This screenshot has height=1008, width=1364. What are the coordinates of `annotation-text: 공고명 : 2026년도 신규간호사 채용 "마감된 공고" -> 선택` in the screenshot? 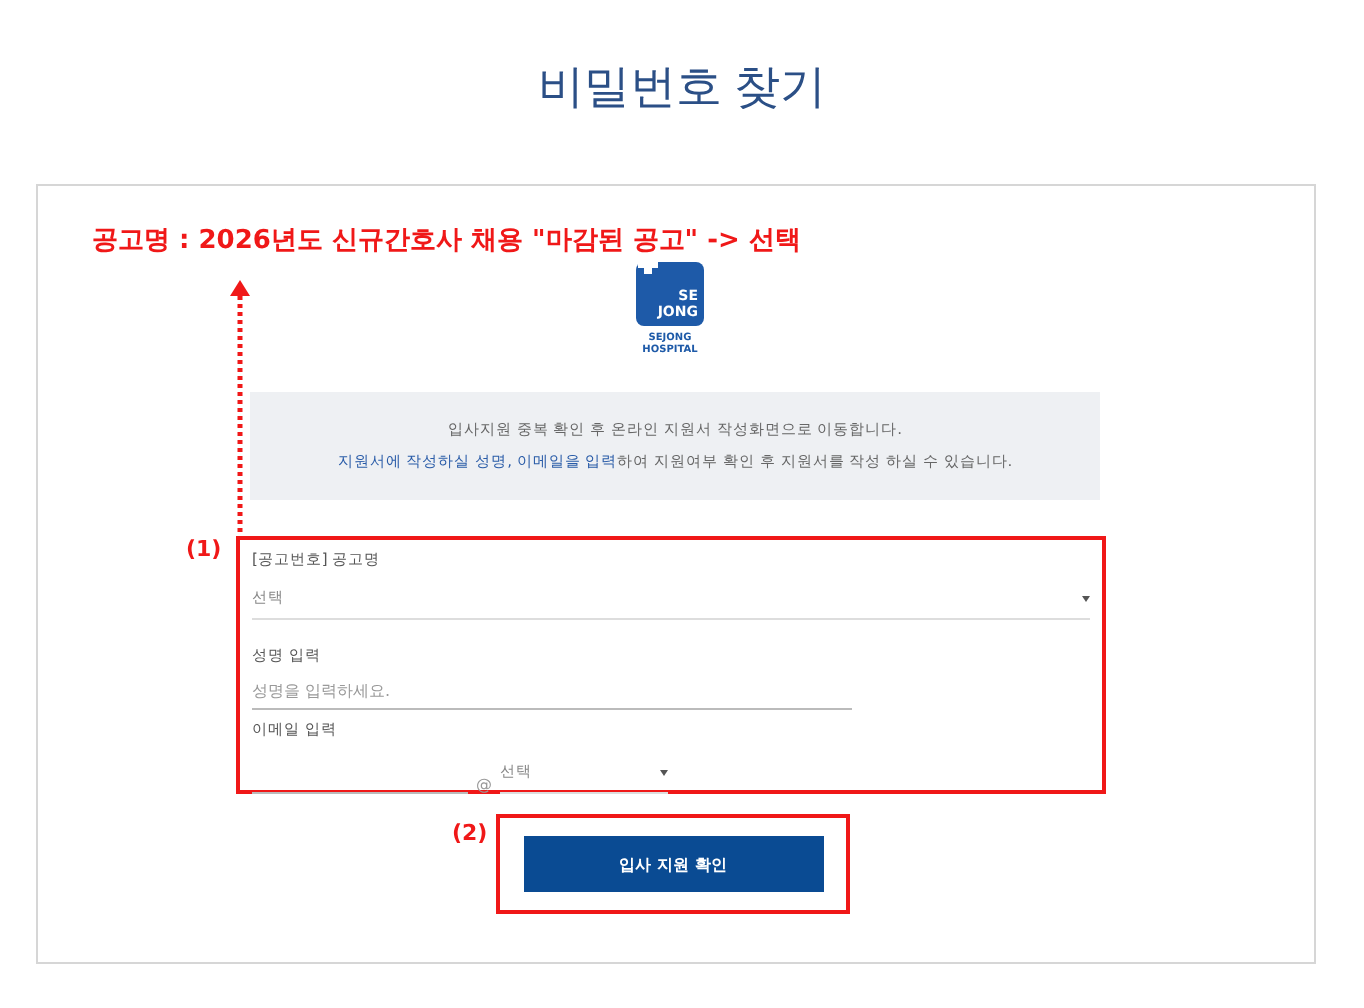 It's located at (446, 241).